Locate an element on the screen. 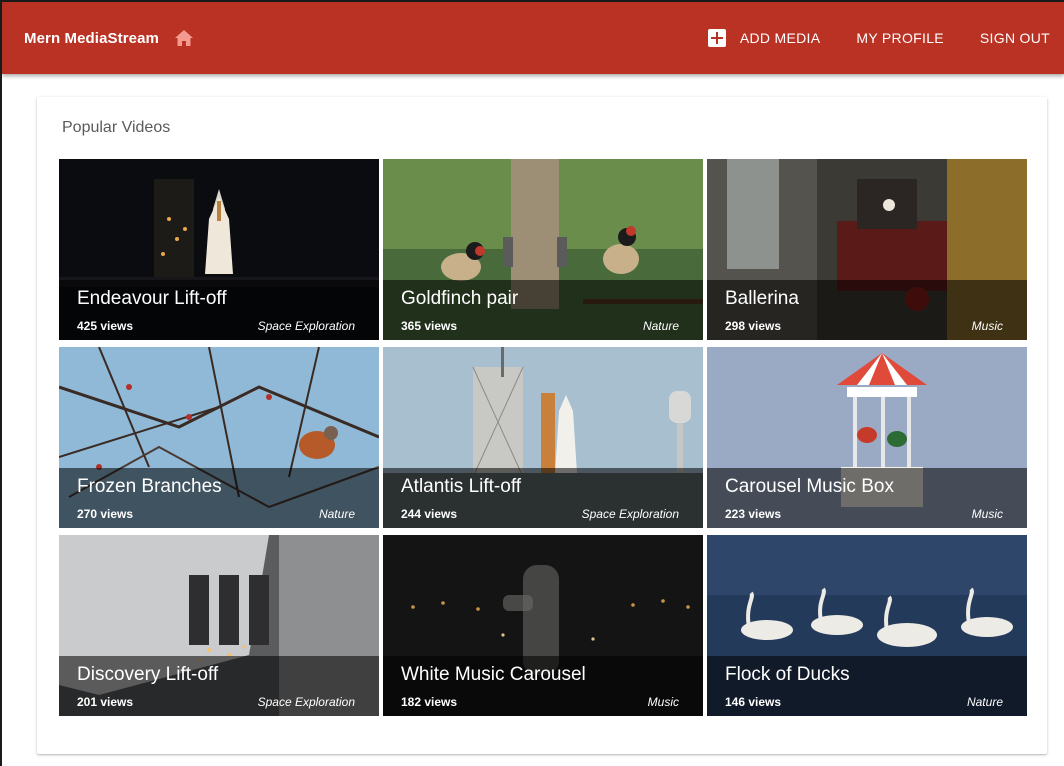  sign-out-button: SIGN OUT is located at coordinates (1015, 38).